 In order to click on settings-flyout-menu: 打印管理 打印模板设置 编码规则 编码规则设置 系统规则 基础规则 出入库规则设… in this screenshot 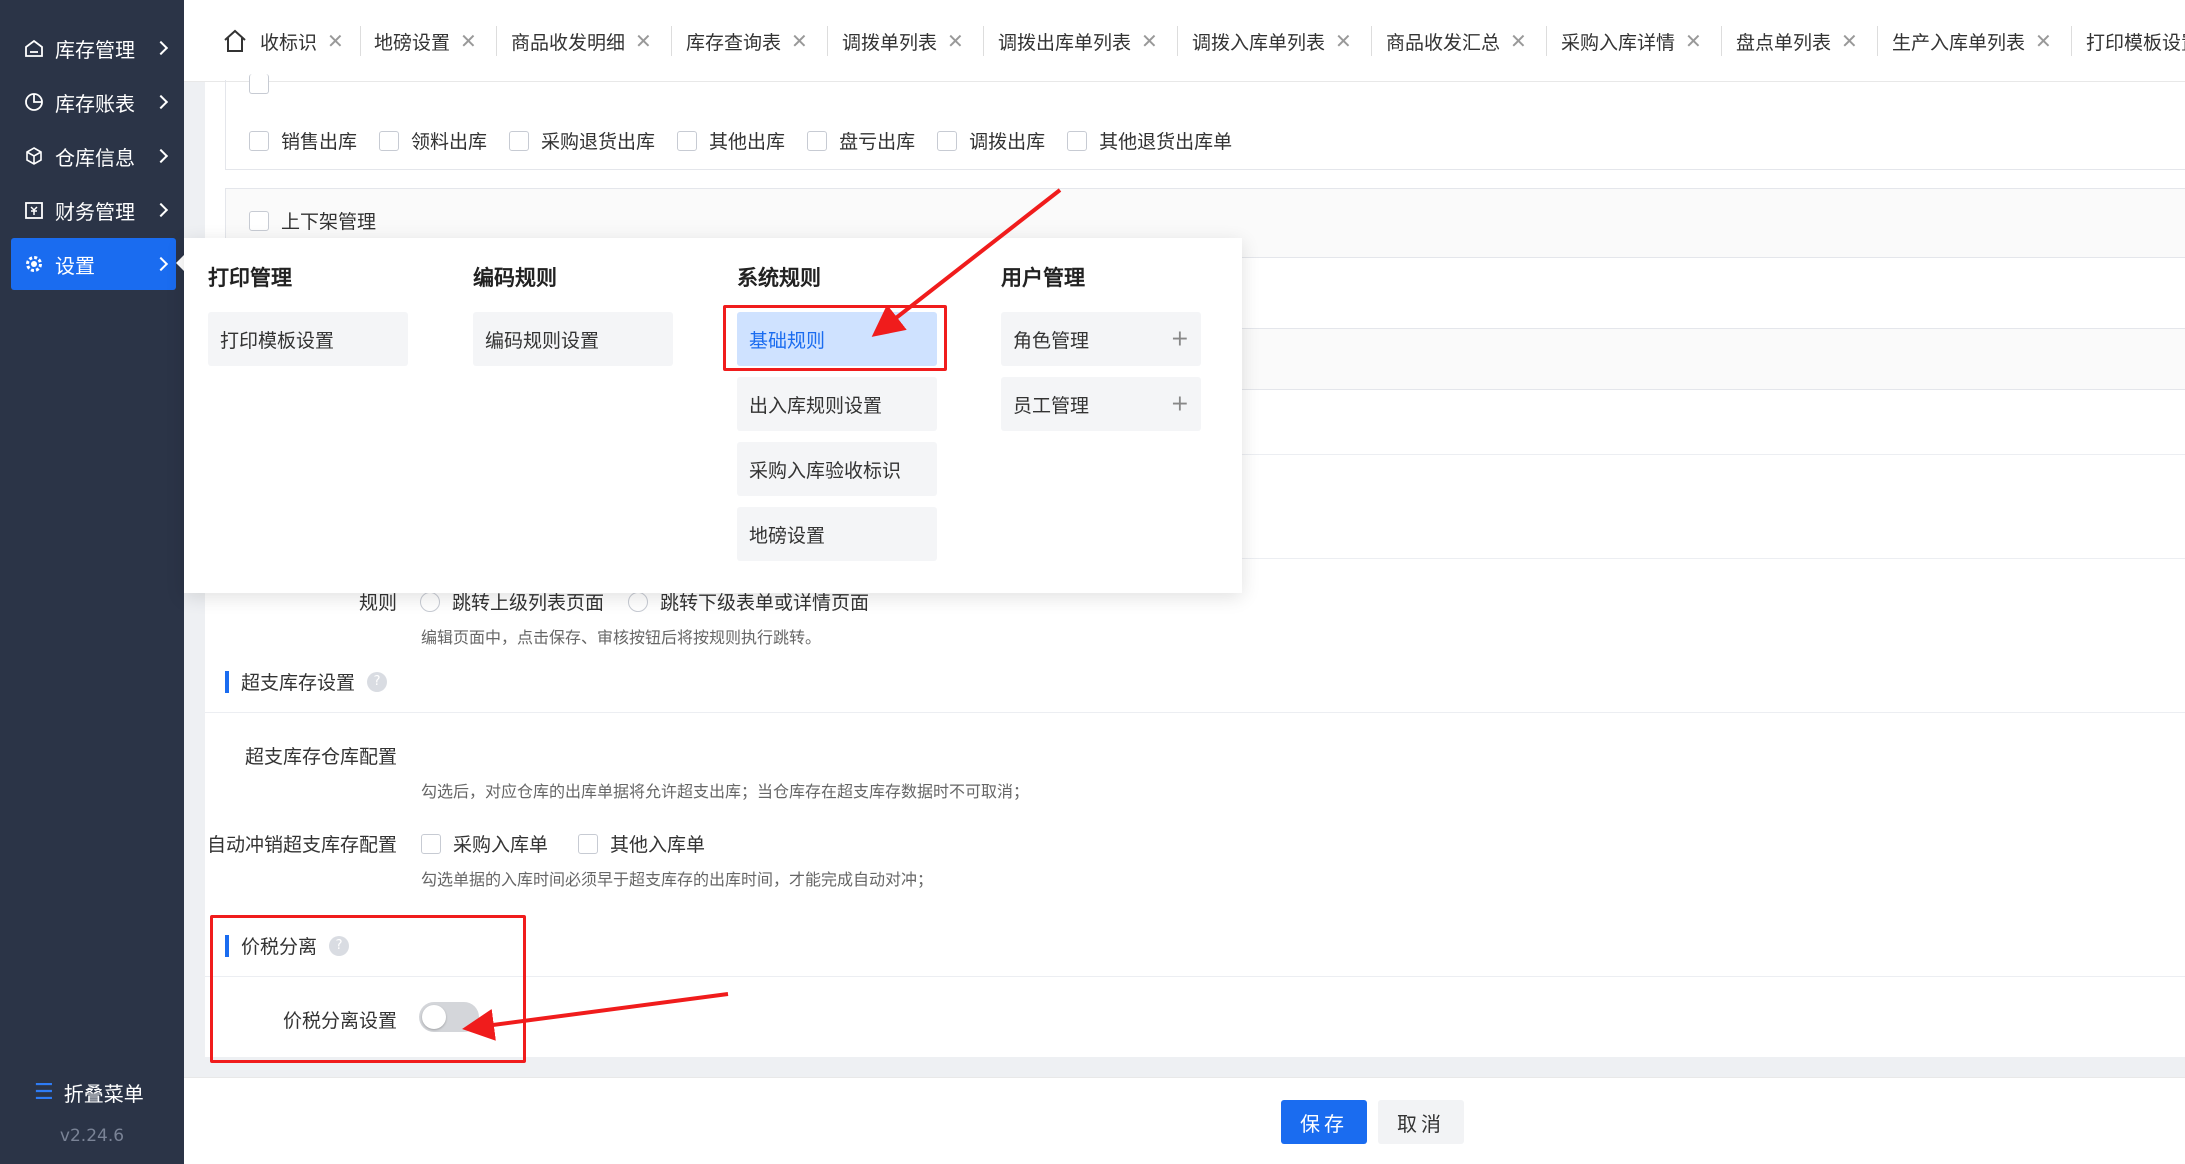, I will do `click(713, 415)`.